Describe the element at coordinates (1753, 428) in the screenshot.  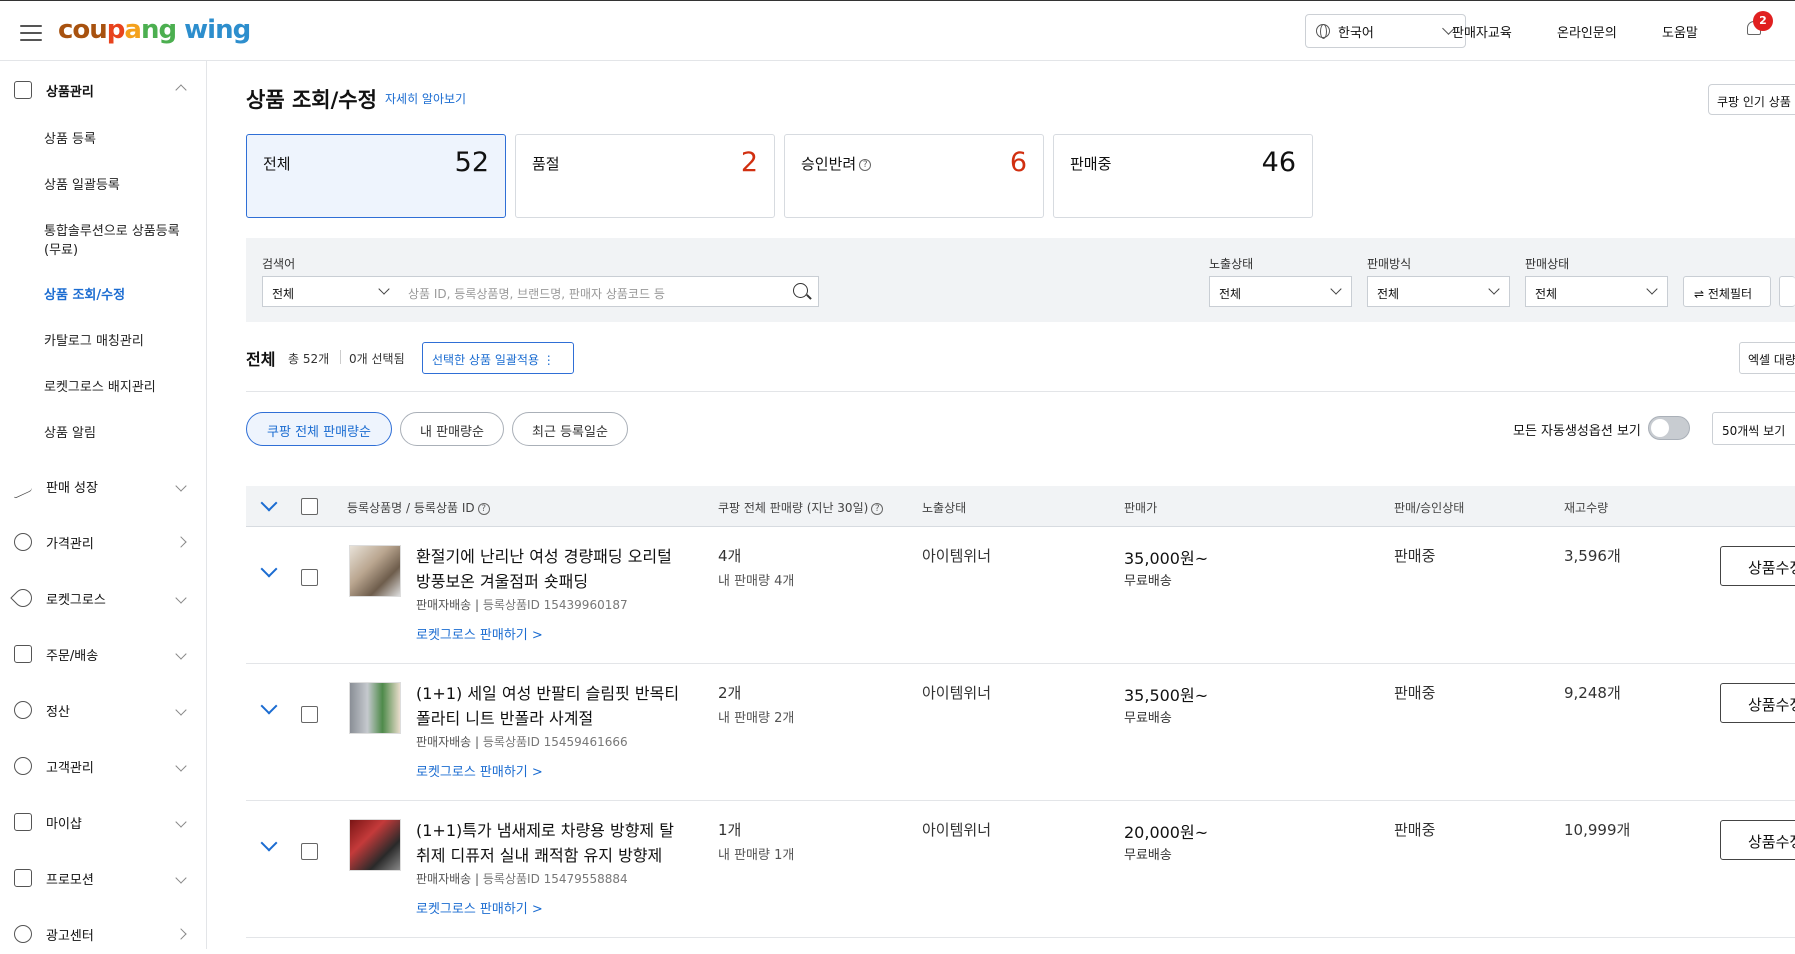
I see `per-page-select: 50개씩 보기` at that location.